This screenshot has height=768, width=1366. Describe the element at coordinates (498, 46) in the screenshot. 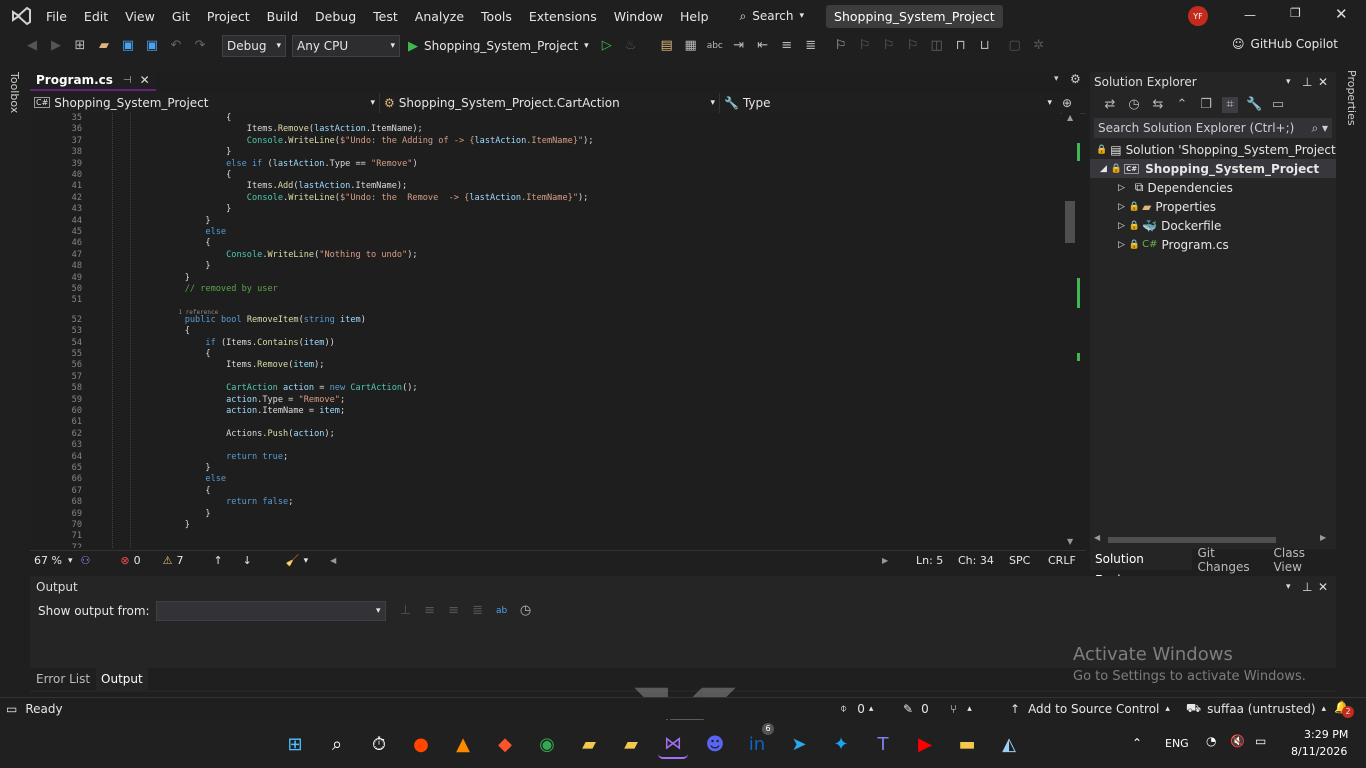

I see `start-debug-button: ▶ Shopping_System_Project ▾` at that location.